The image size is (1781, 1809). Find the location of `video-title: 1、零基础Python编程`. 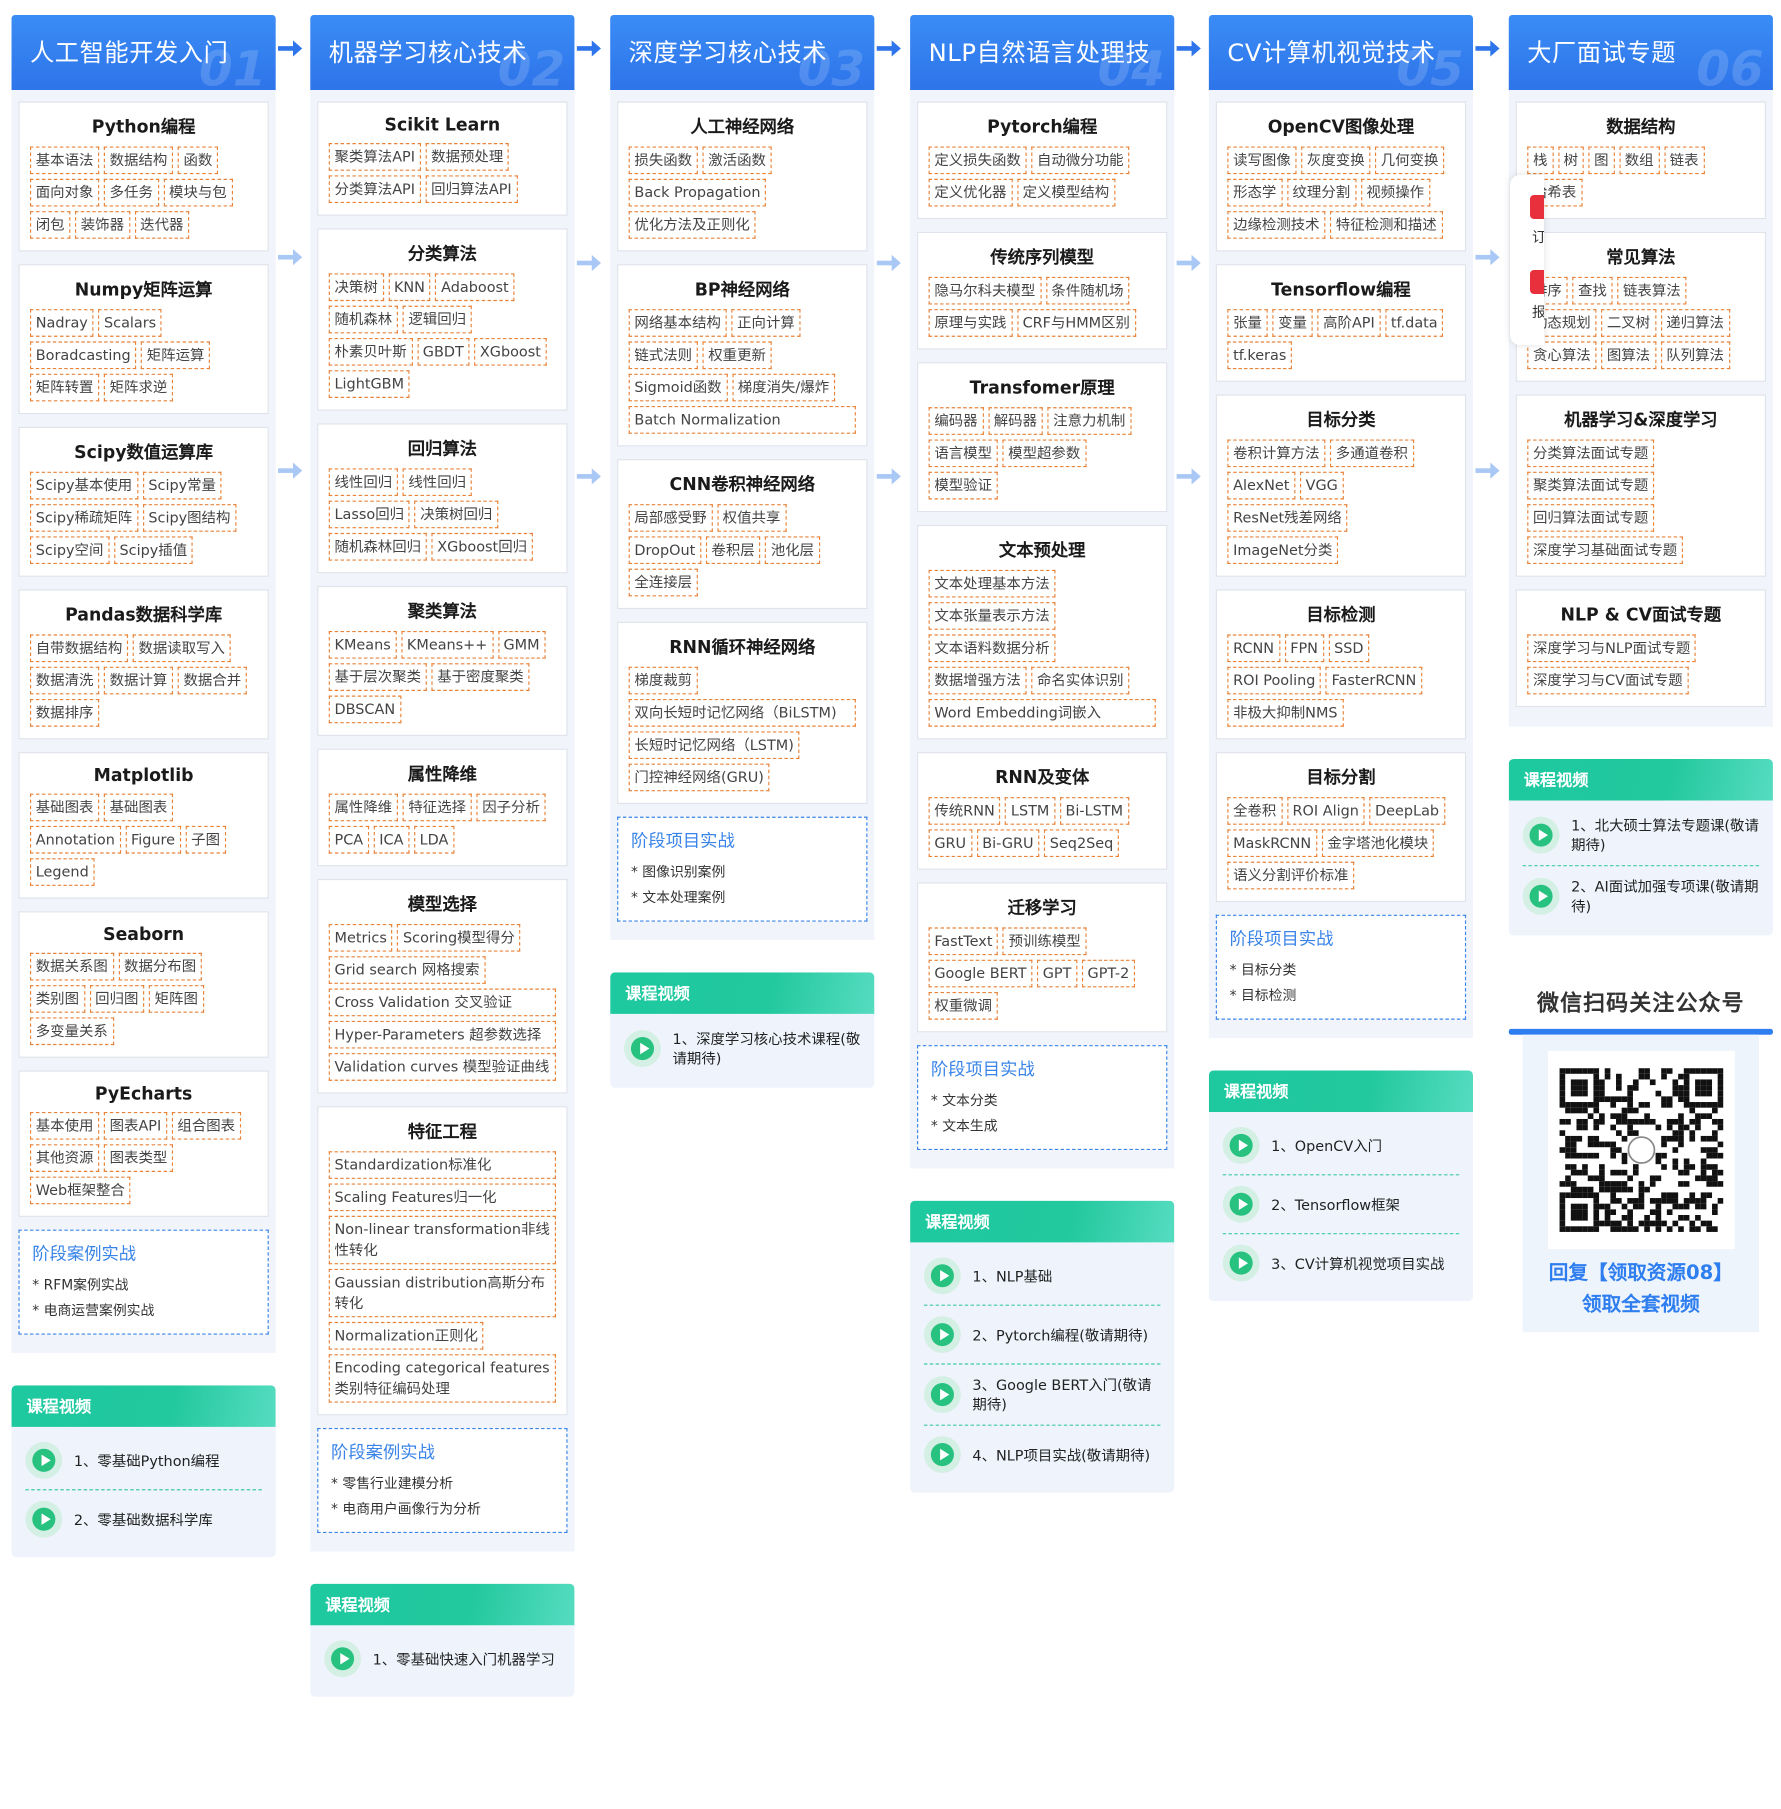

video-title: 1、零基础Python编程 is located at coordinates (147, 1461).